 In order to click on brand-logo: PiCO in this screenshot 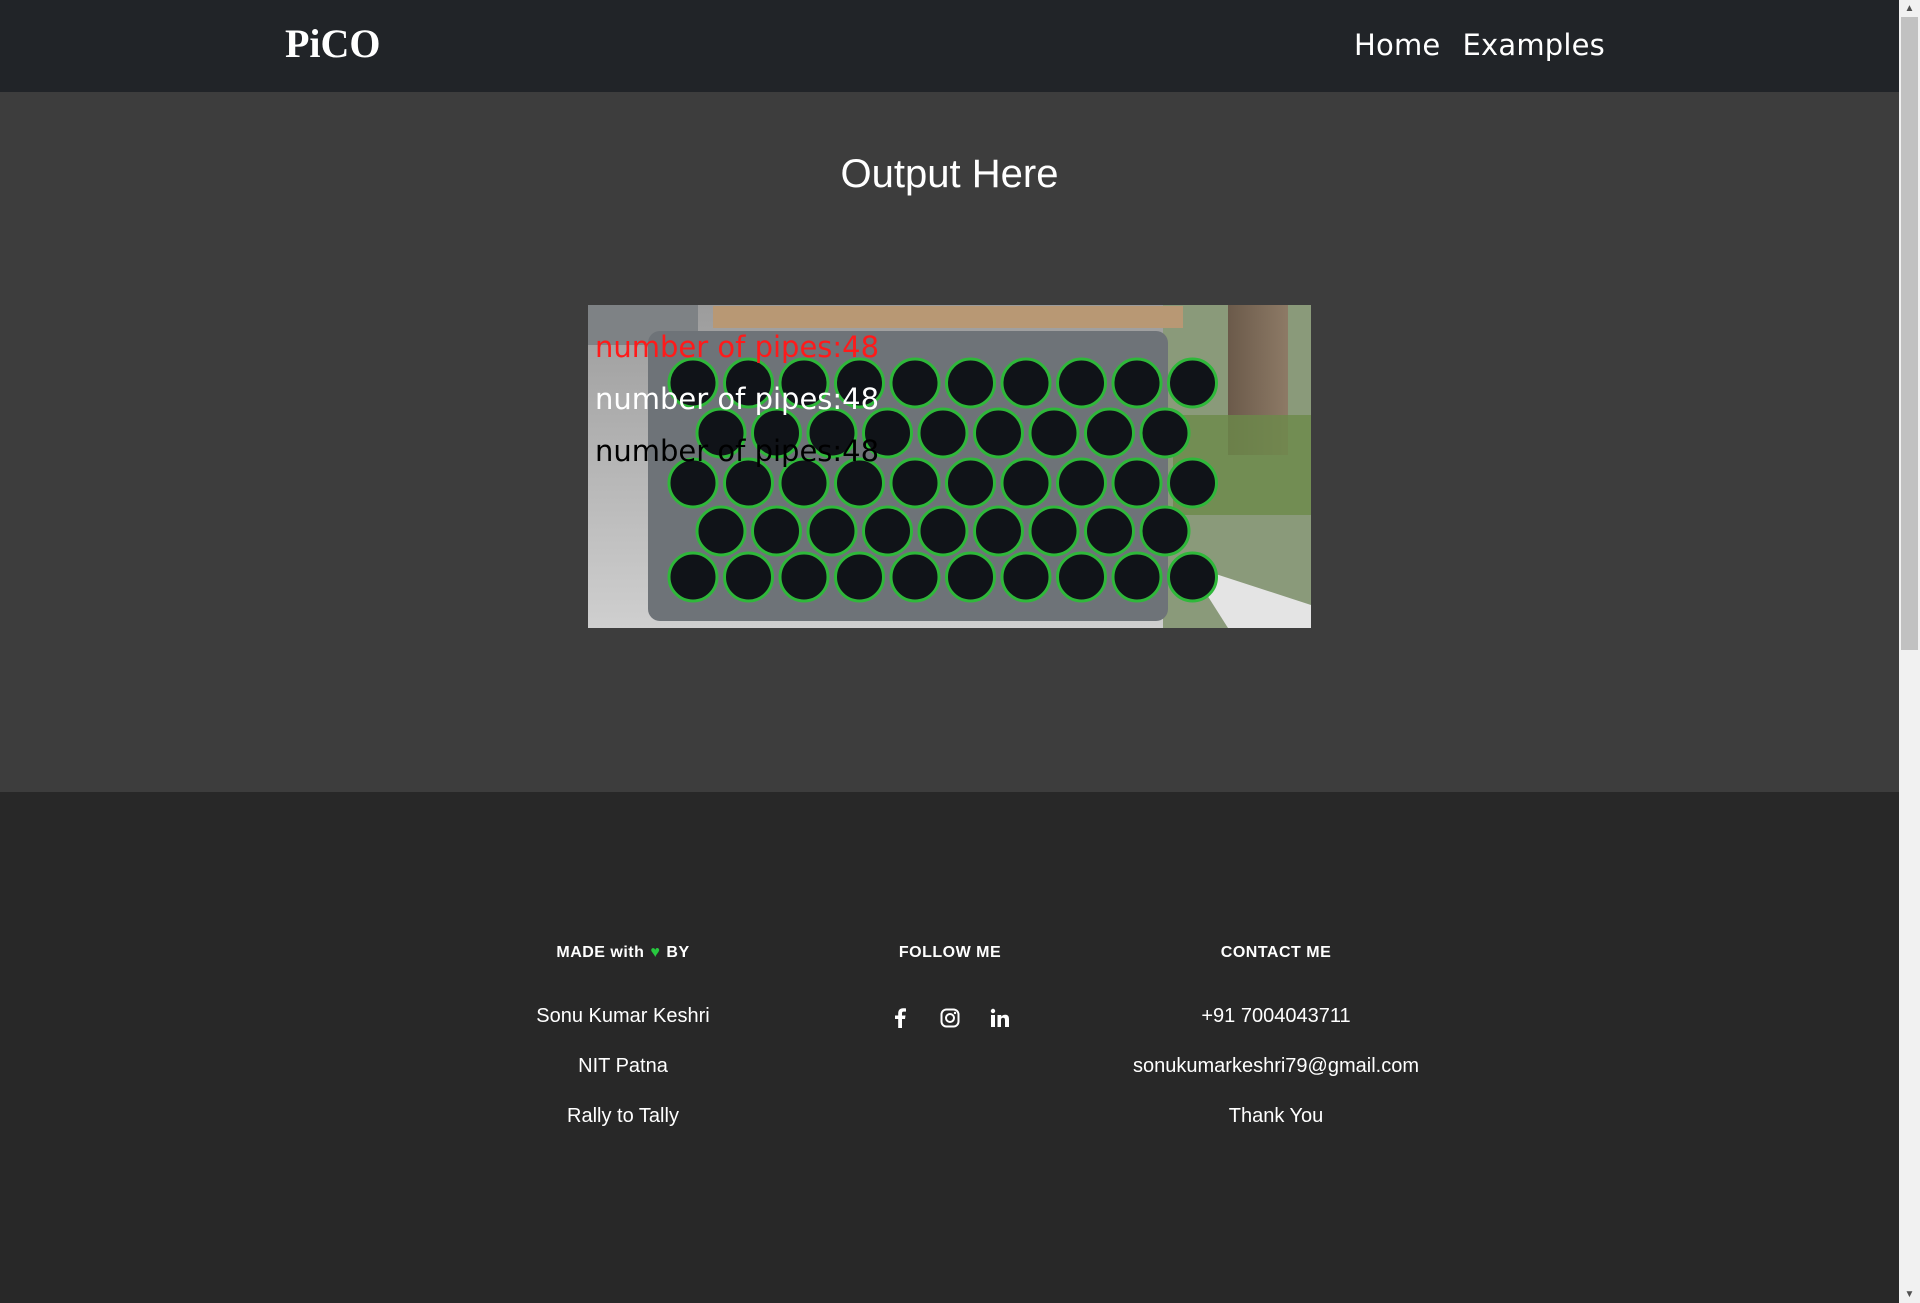, I will do `click(333, 43)`.